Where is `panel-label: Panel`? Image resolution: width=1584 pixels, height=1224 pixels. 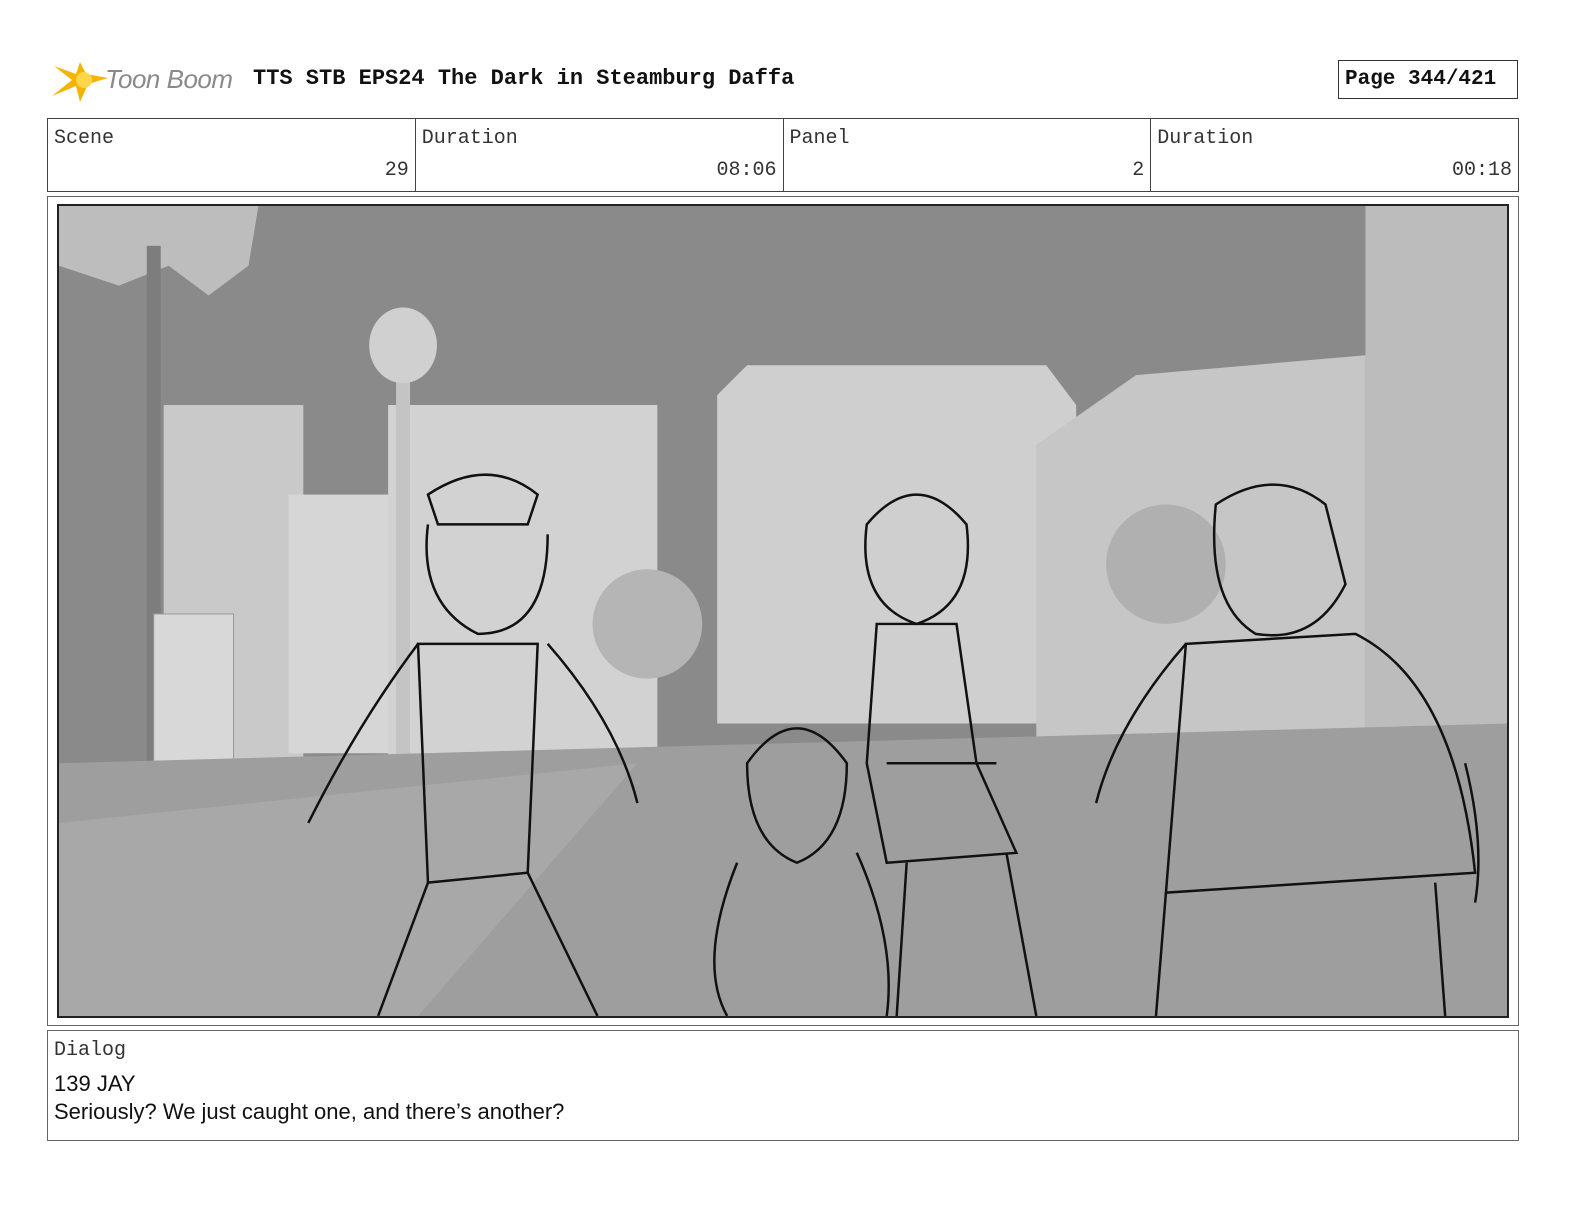 panel-label: Panel is located at coordinates (819, 138).